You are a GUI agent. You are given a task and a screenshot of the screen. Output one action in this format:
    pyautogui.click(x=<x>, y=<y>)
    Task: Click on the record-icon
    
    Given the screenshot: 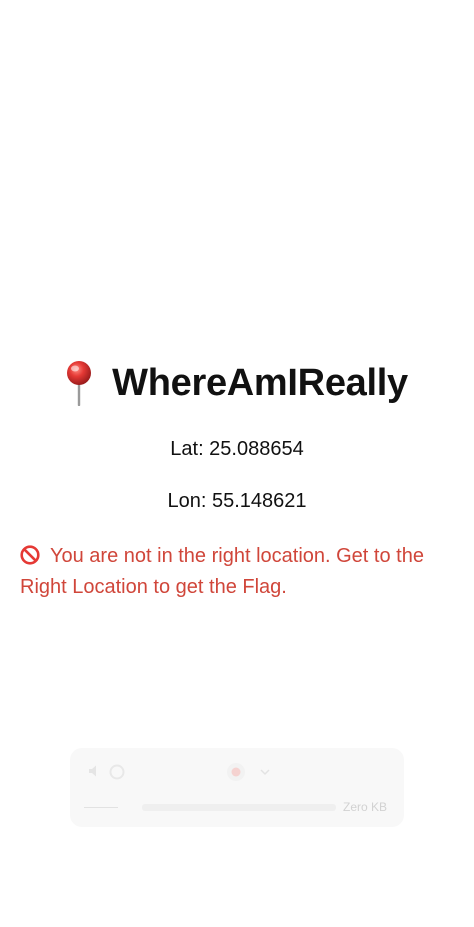 What is the action you would take?
    pyautogui.click(x=236, y=772)
    